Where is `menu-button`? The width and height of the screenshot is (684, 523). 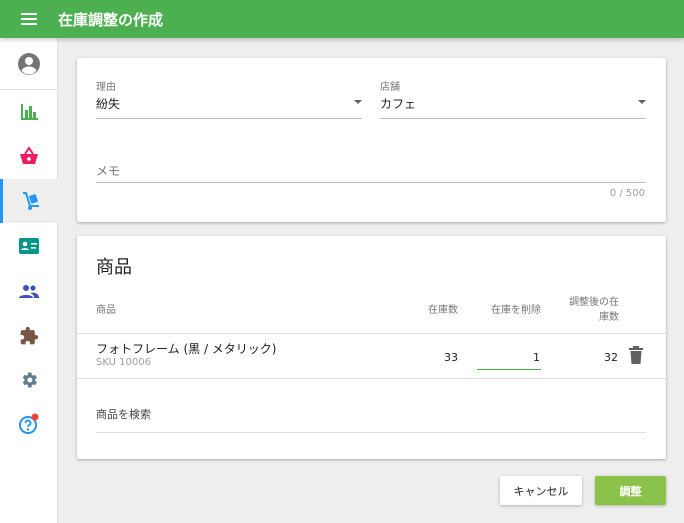
menu-button is located at coordinates (29, 19).